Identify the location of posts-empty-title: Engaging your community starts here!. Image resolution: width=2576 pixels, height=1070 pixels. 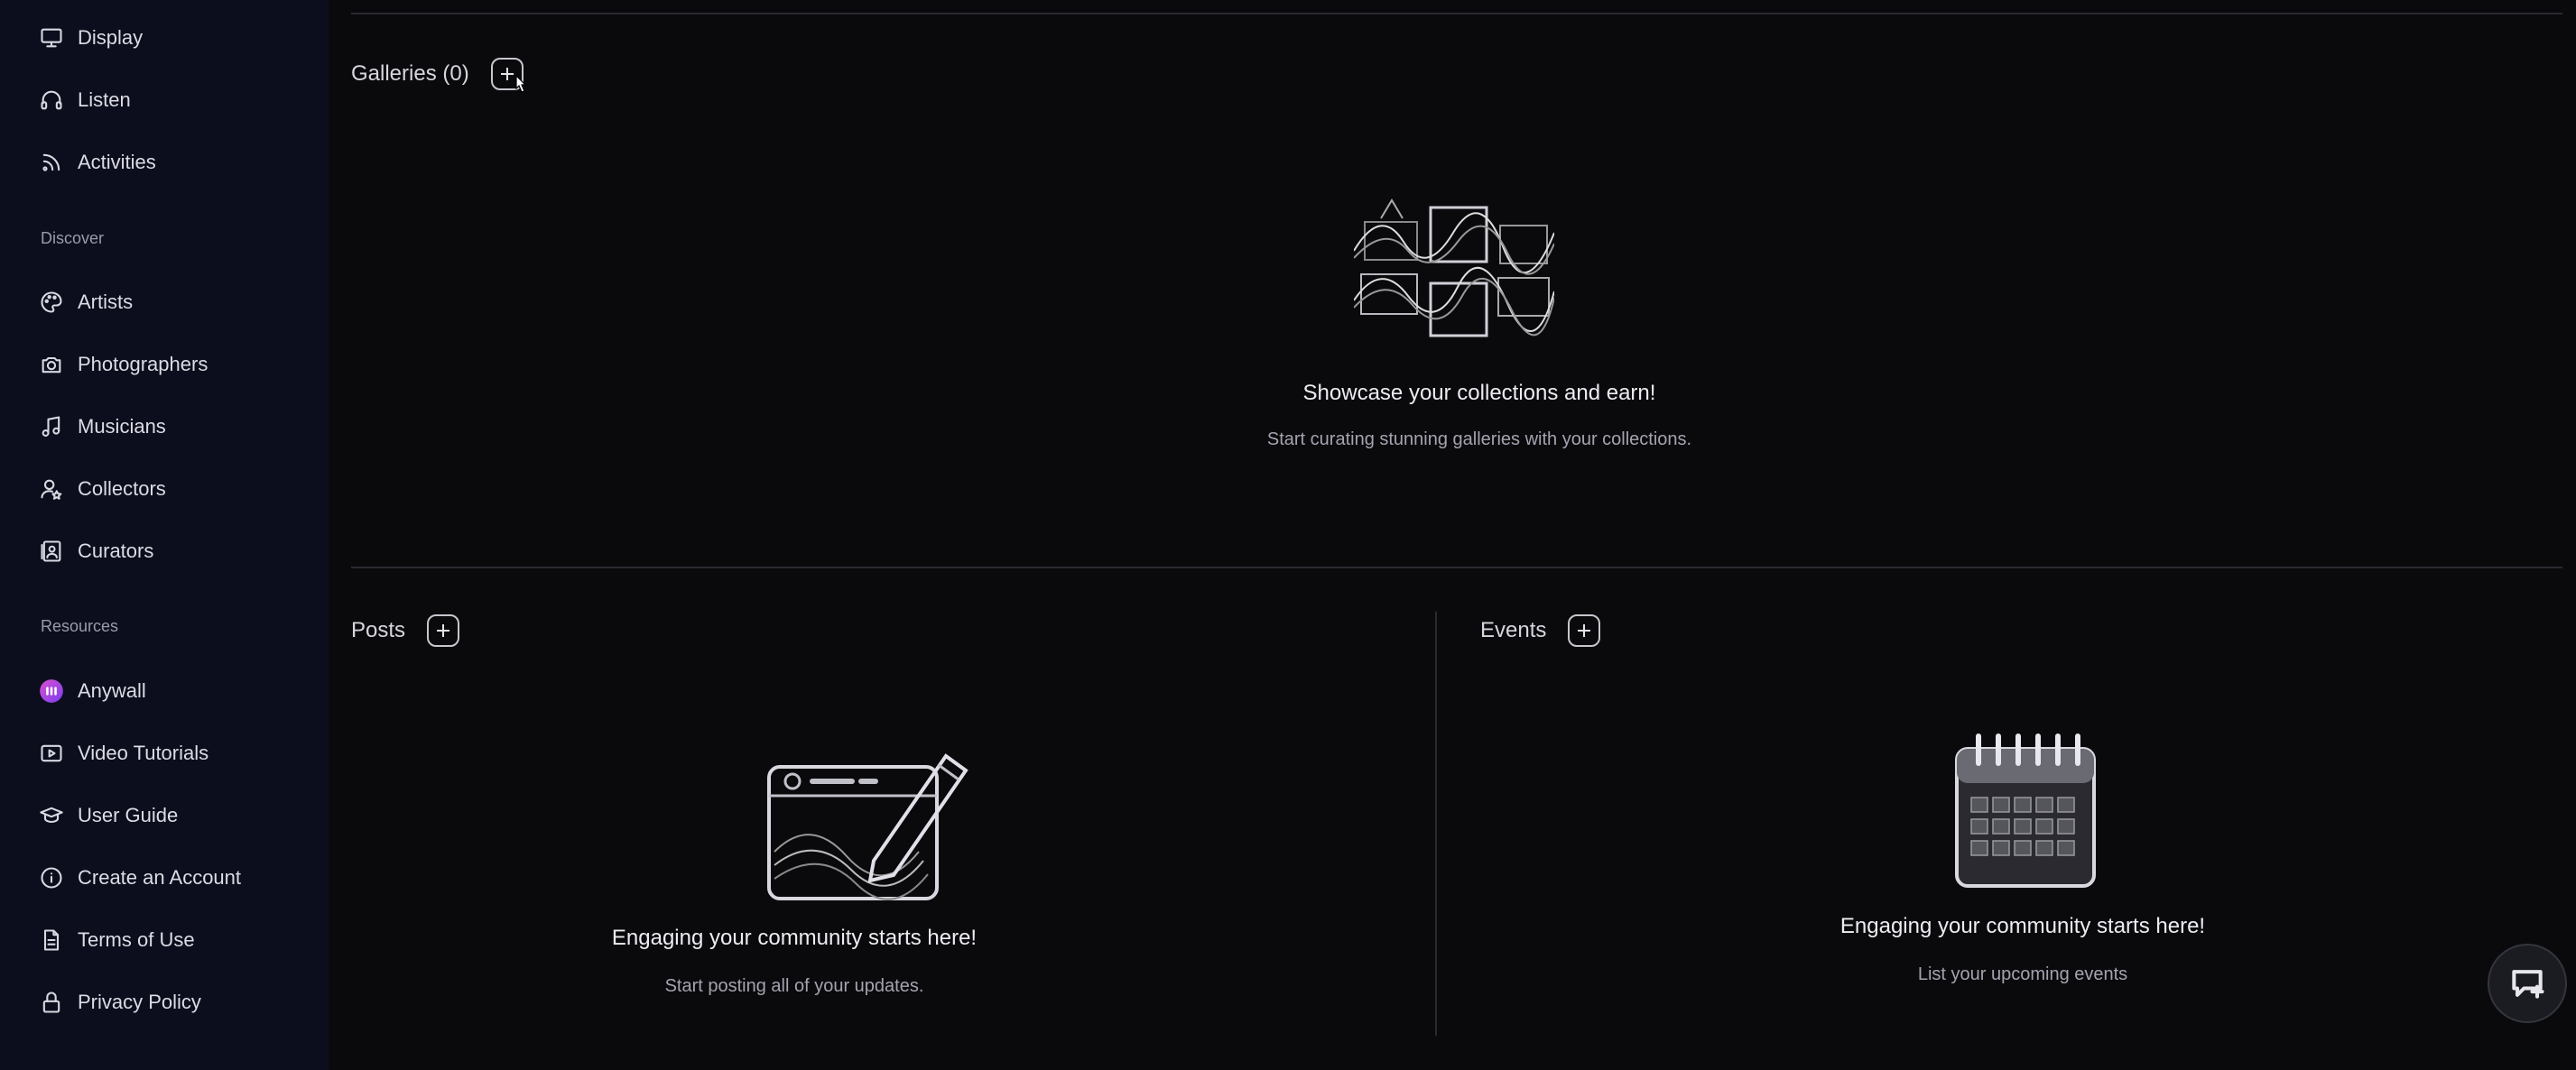
(794, 938).